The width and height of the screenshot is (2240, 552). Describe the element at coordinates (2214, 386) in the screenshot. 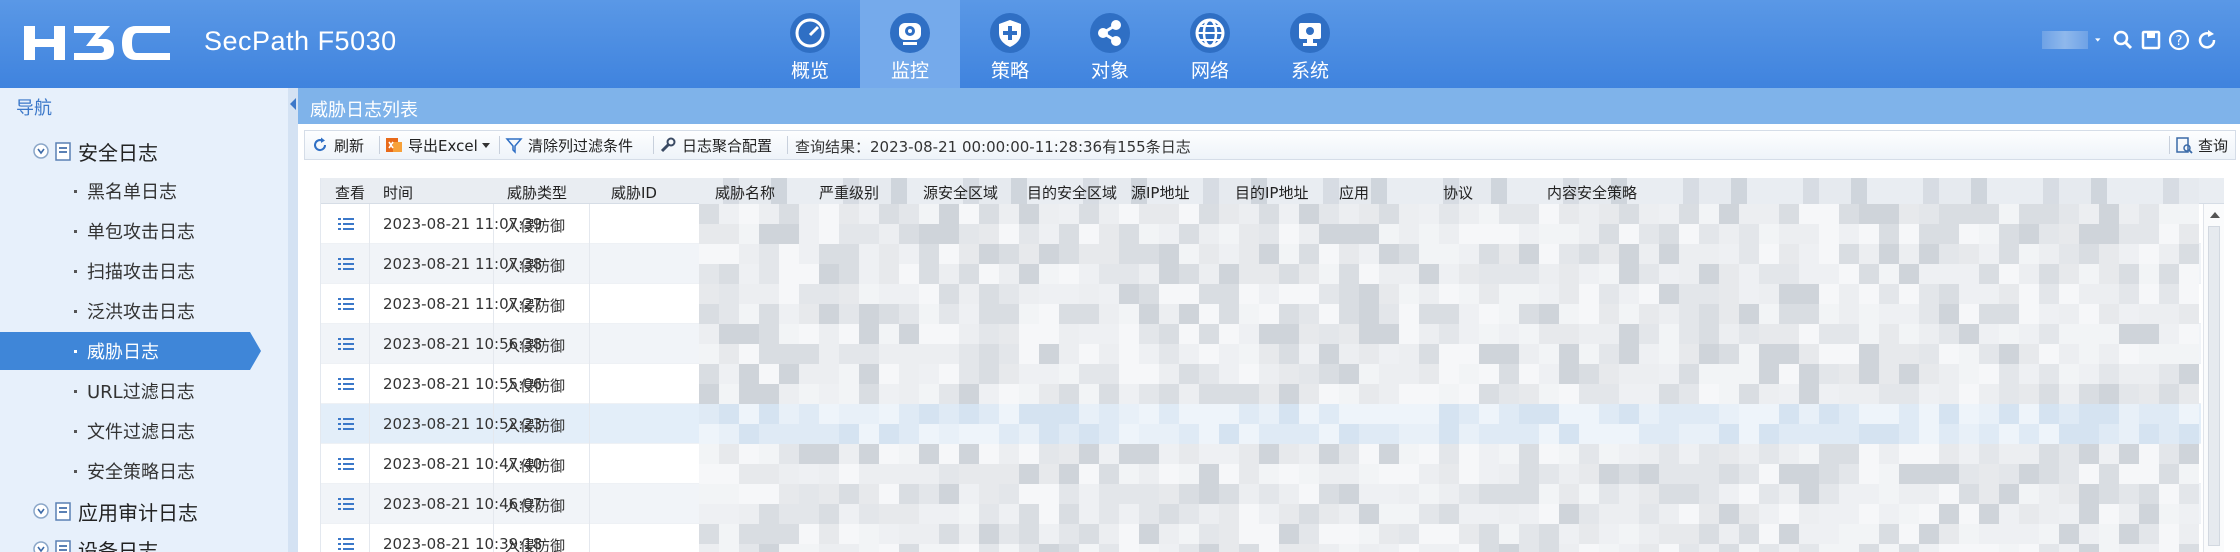

I see `scrollbar-thumb` at that location.